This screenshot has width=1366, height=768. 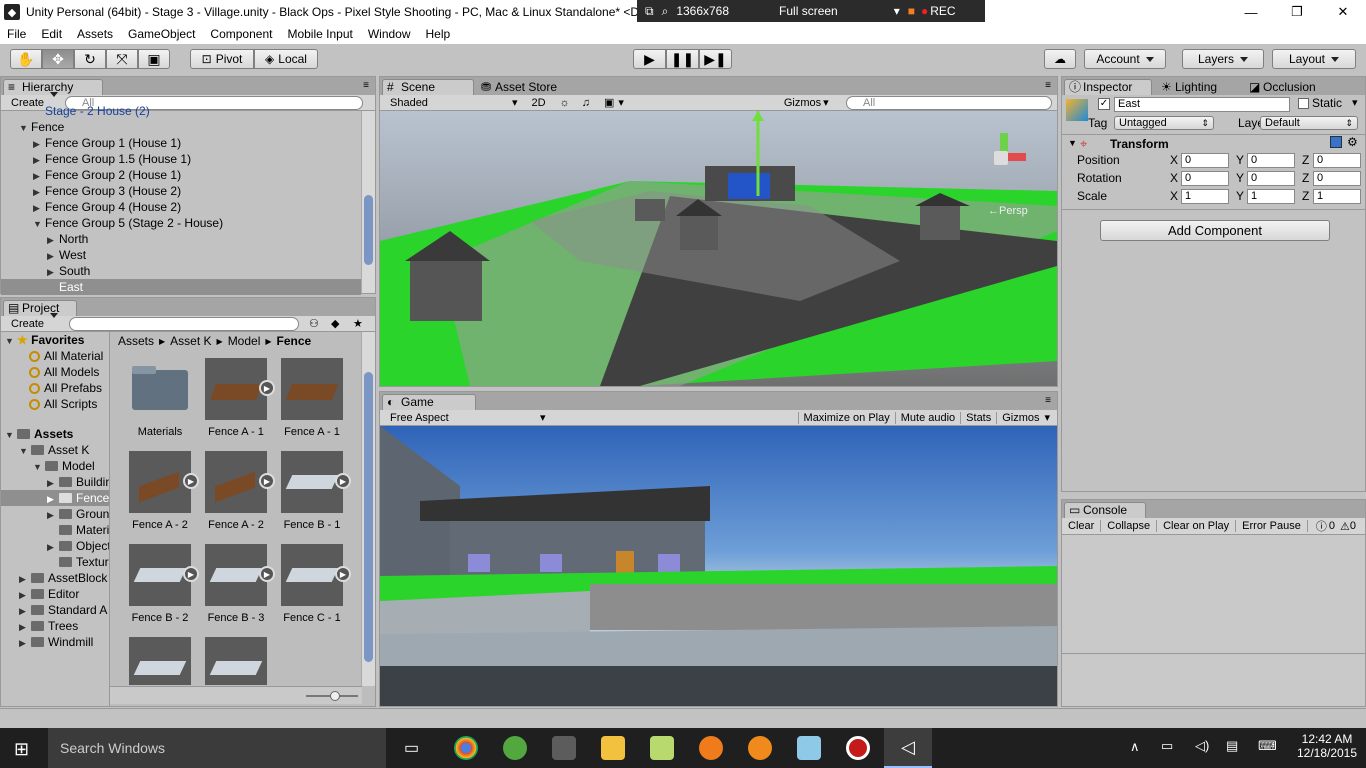 I want to click on collapse-arrow-icon: ▼, so click(x=1072, y=143).